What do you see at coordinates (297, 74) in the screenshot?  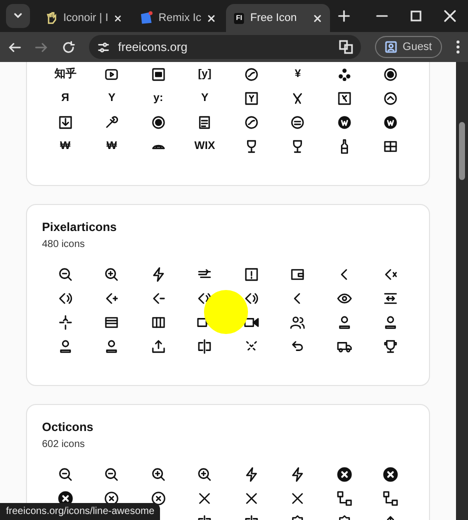 I see `glyph-icon: ¥` at bounding box center [297, 74].